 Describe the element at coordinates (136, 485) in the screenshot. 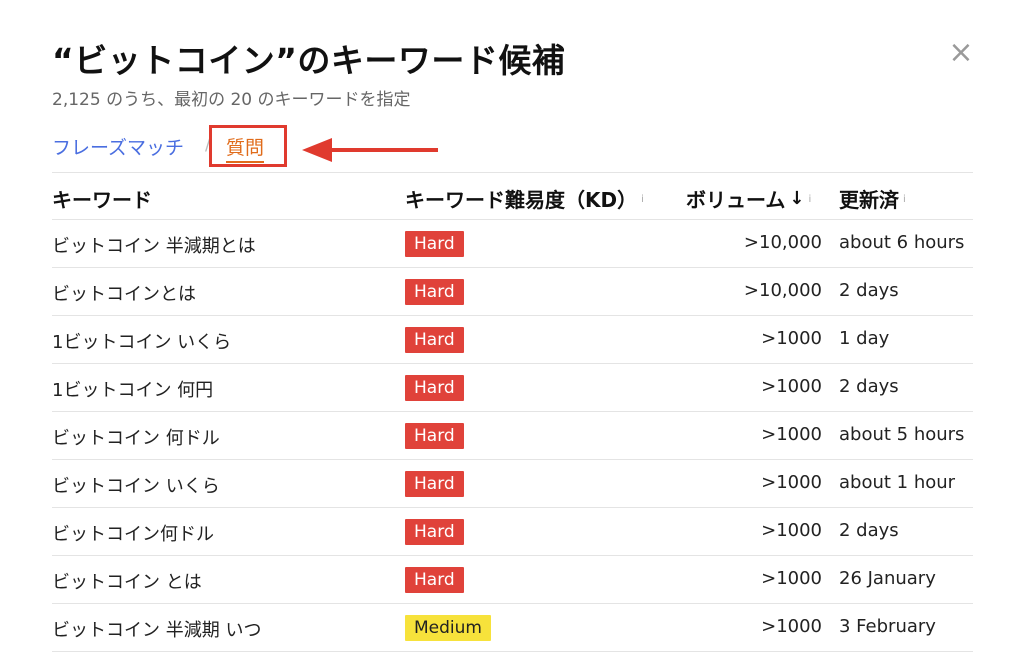

I see `keyword-cell: ビットコイン いくら` at that location.